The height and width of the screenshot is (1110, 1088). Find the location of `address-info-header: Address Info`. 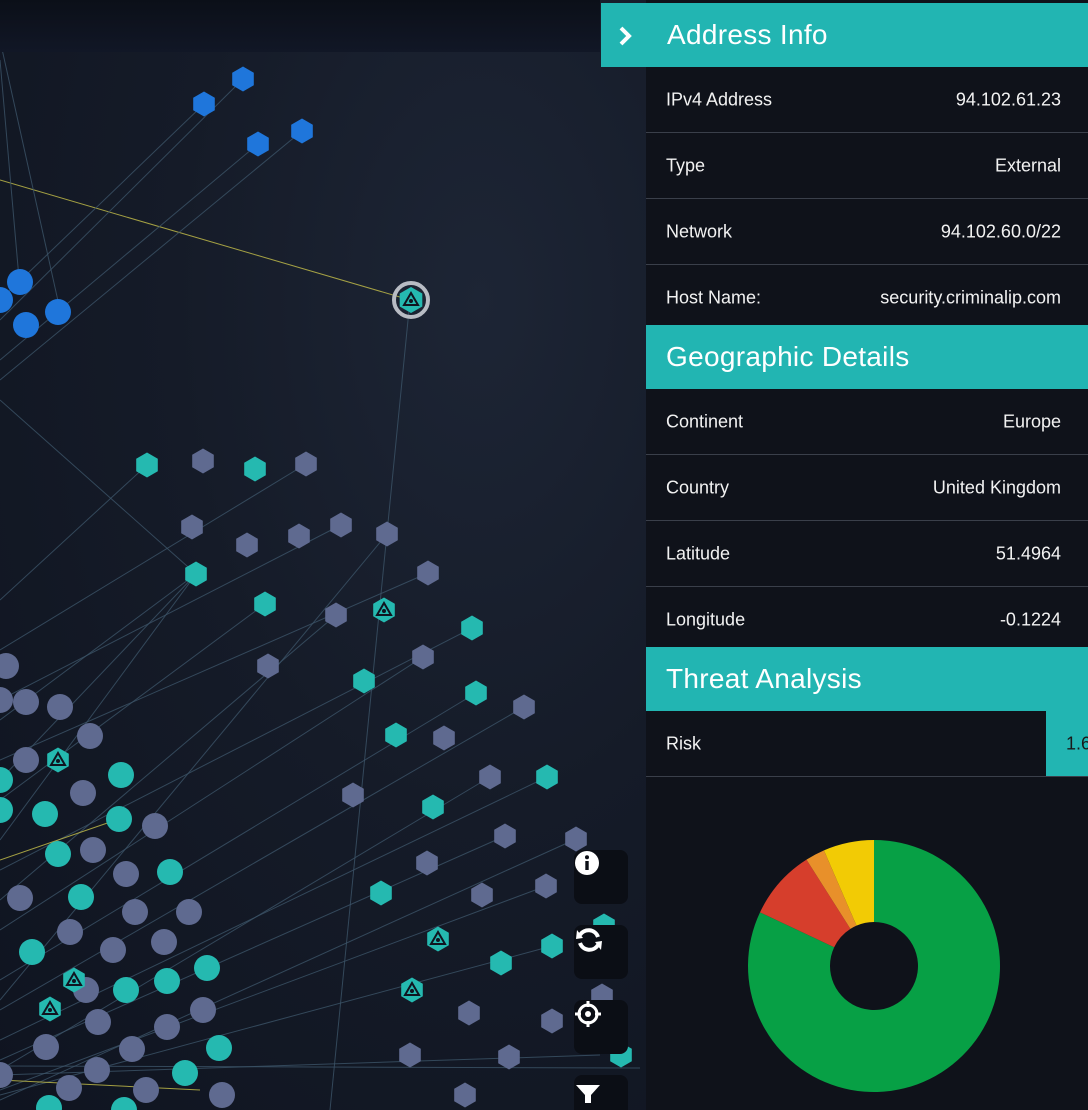

address-info-header: Address Info is located at coordinates (844, 35).